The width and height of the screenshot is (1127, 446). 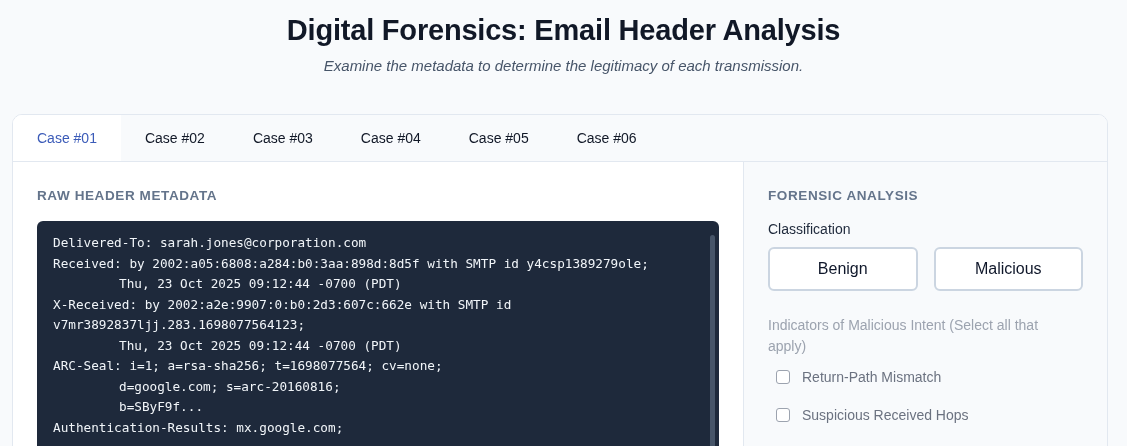 I want to click on section-heading: RAW HEADER METADATA, so click(x=128, y=195).